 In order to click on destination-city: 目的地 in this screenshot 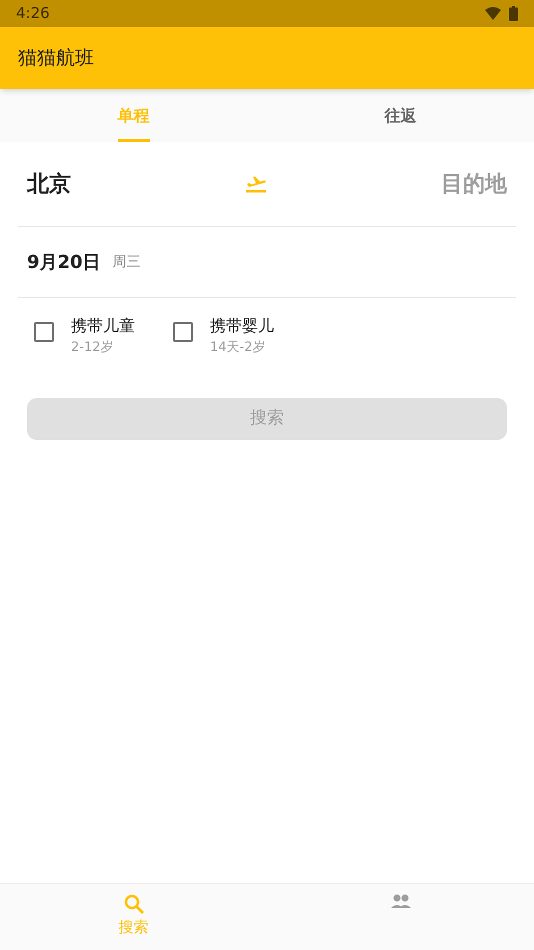, I will do `click(474, 184)`.